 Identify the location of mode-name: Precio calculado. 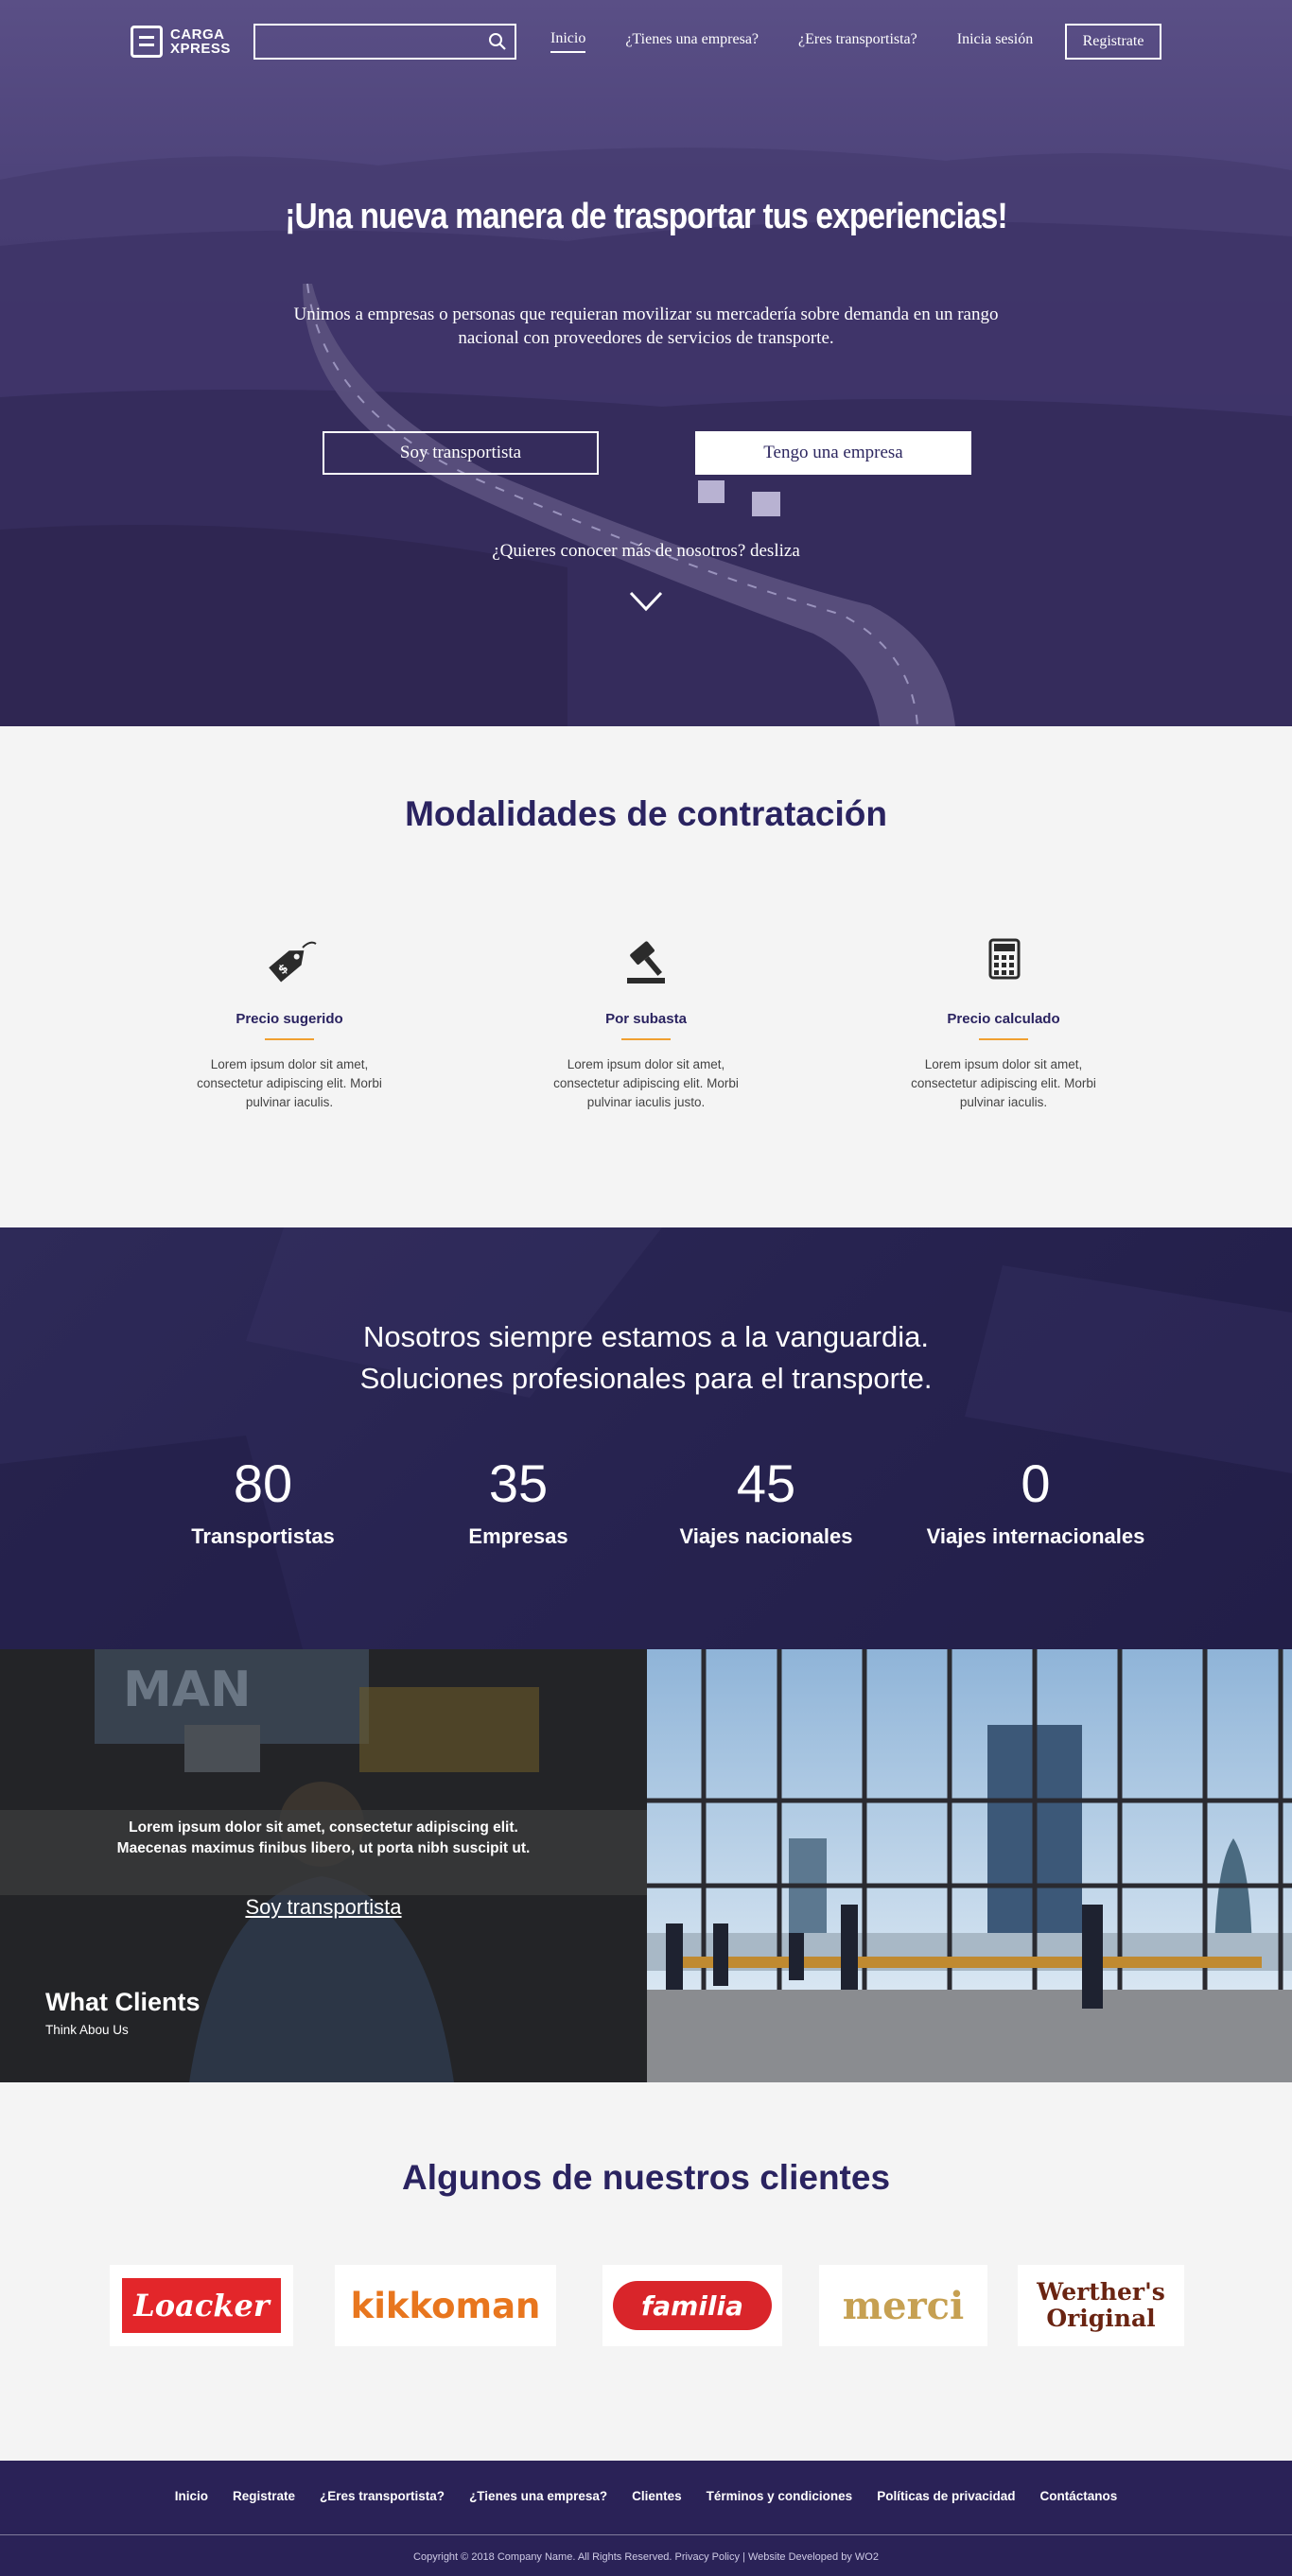
(1003, 1019).